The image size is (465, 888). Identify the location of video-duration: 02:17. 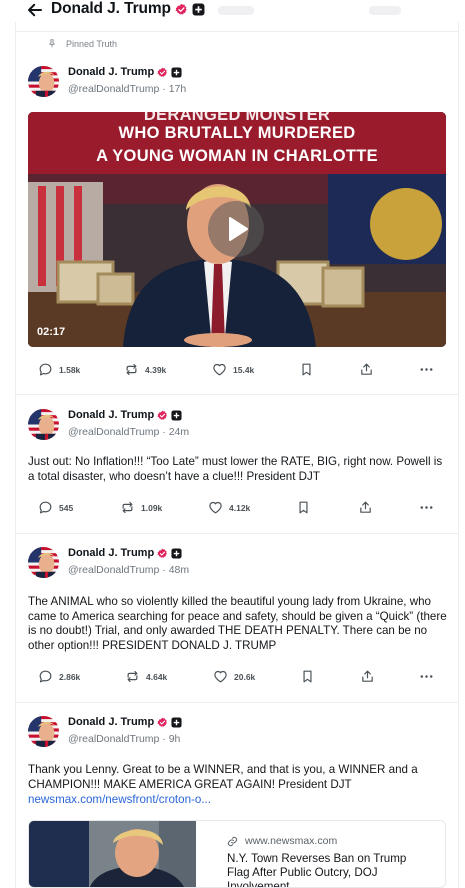
(51, 332).